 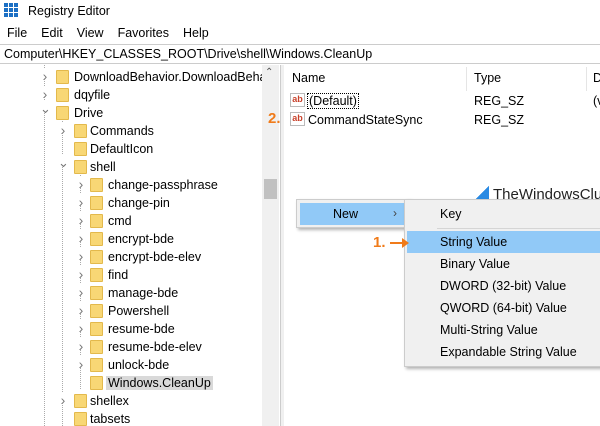 I want to click on value-data: (v, so click(x=596, y=101).